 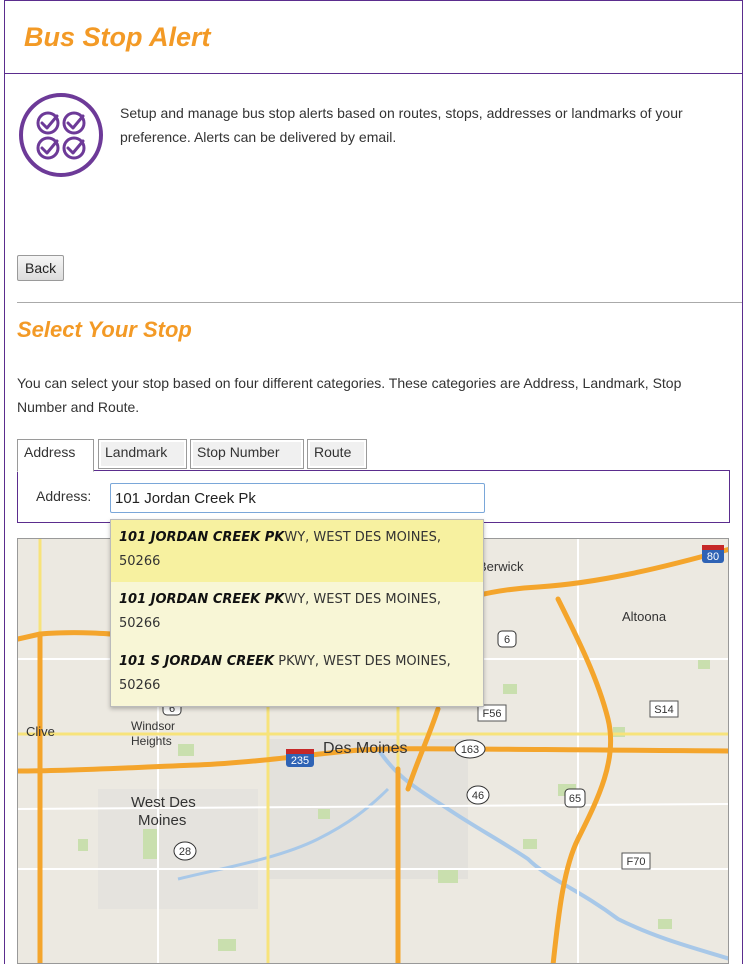 I want to click on route-163-shield: 163, so click(x=470, y=749).